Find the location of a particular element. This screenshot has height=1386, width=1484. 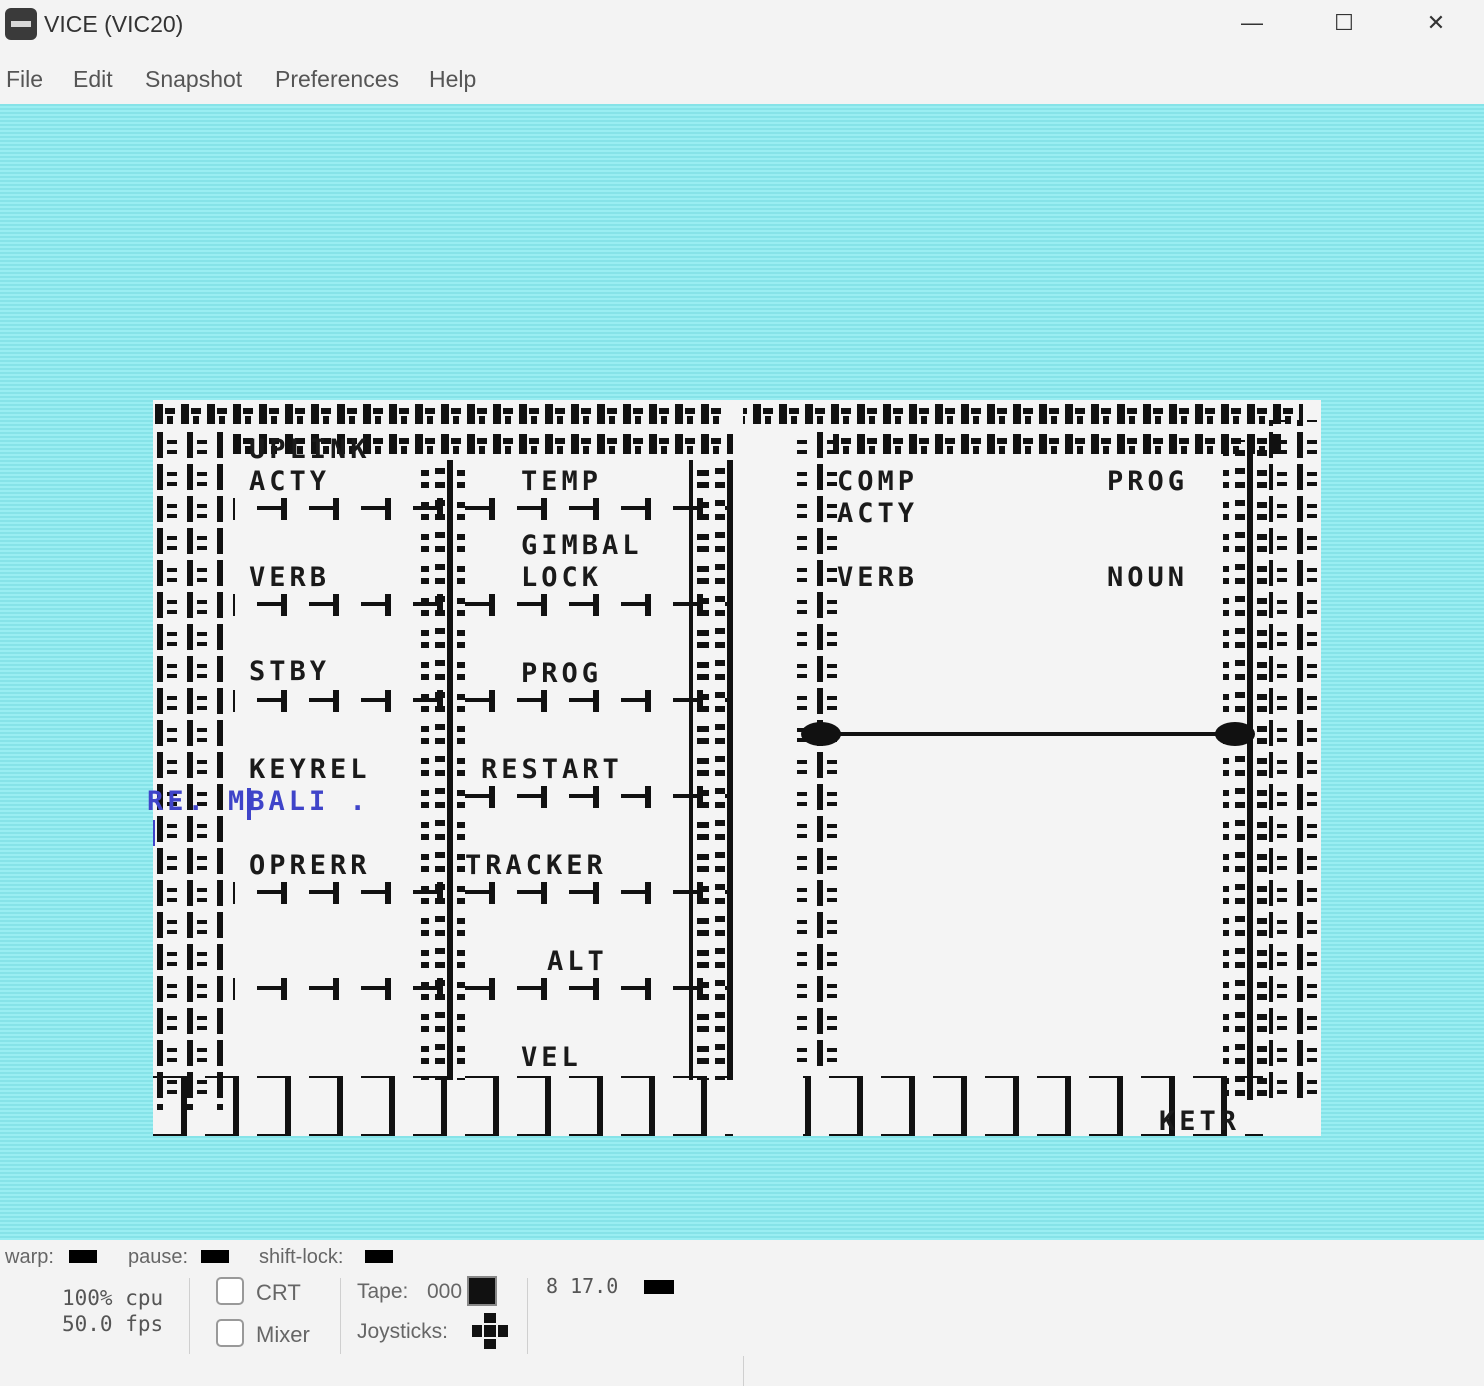

menu-snapshot: Snapshot is located at coordinates (193, 79).